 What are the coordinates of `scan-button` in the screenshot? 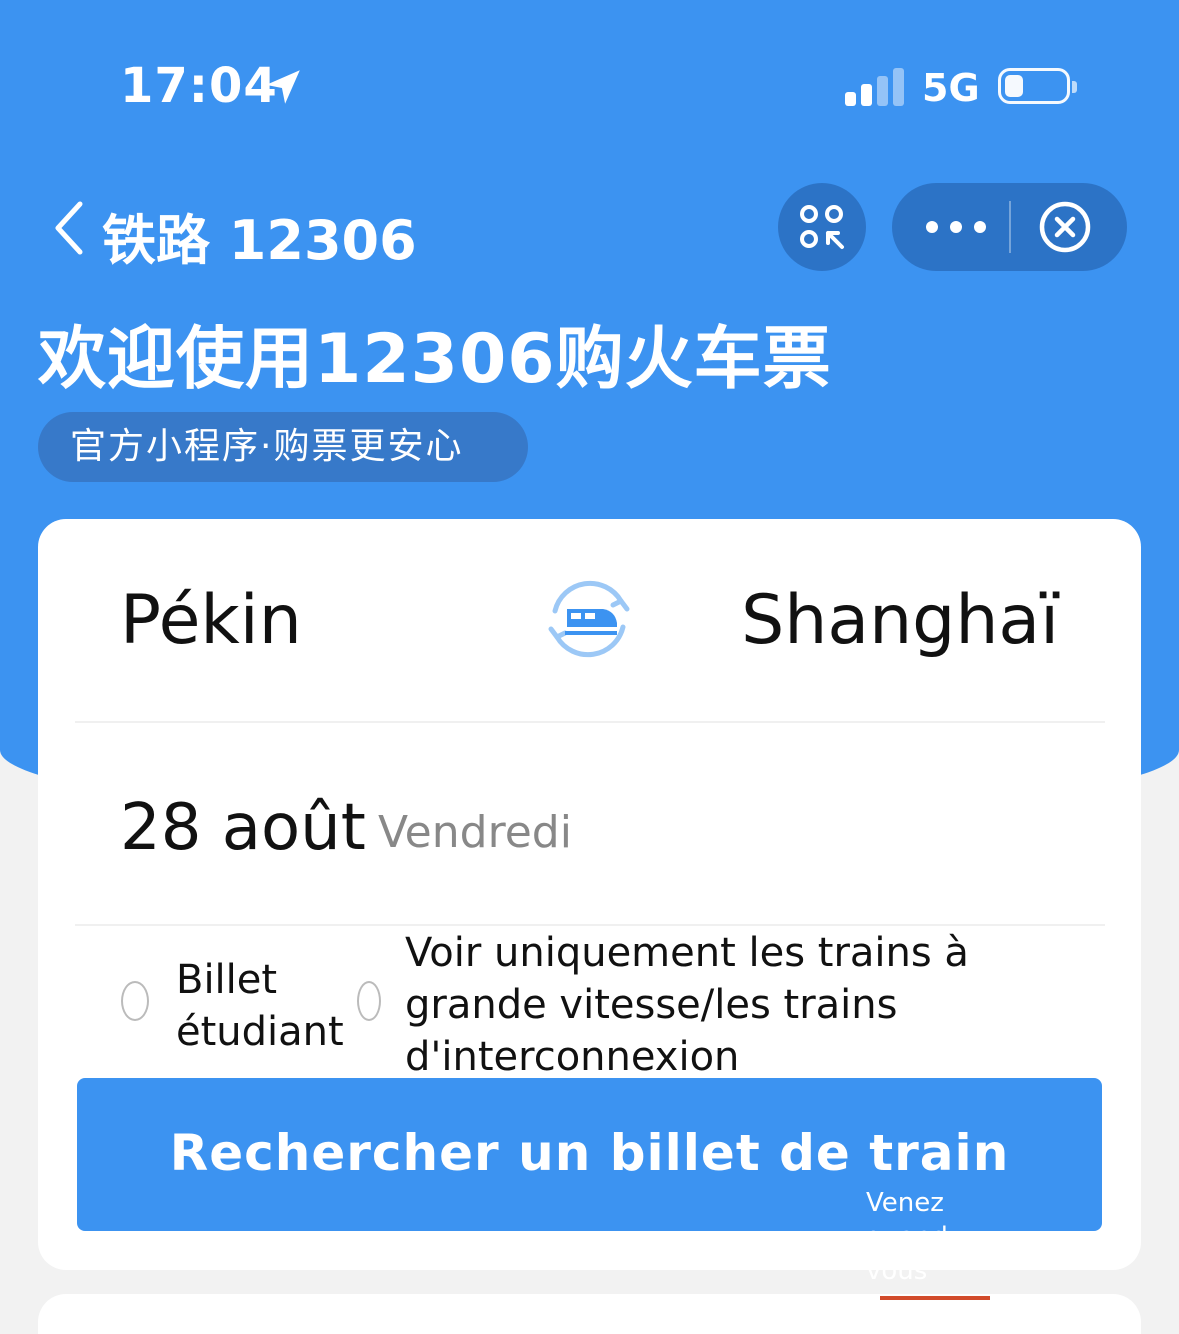 It's located at (822, 227).